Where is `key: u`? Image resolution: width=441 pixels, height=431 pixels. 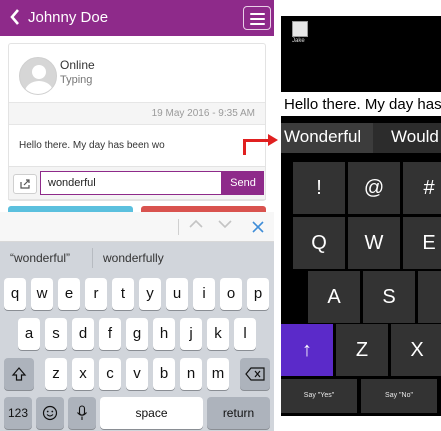 key: u is located at coordinates (177, 294).